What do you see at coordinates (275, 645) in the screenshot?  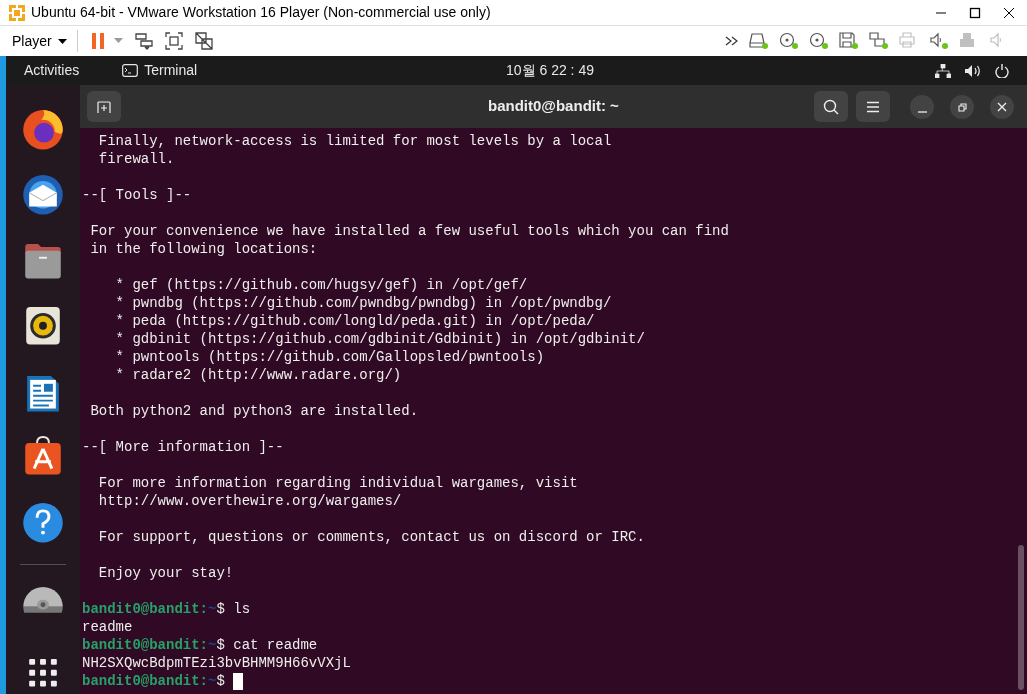 I see `command-text: cat readme` at bounding box center [275, 645].